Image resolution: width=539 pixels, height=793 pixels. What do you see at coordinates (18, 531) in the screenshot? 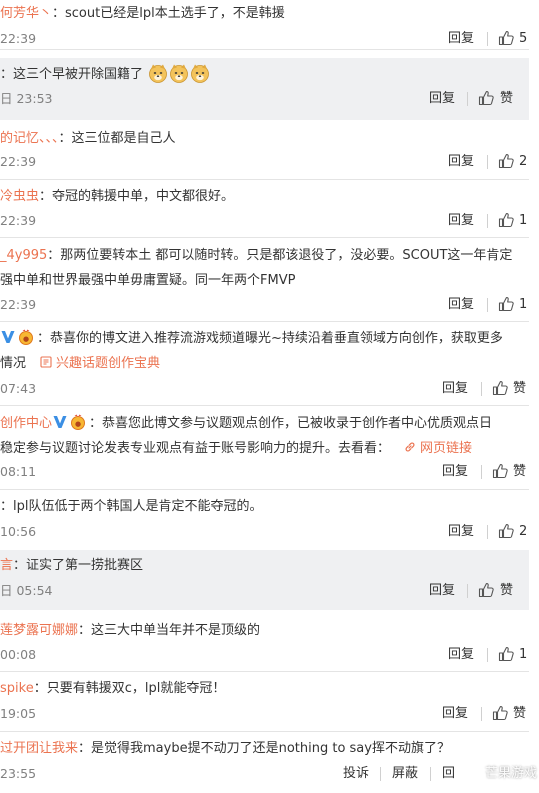
I see `comment-time: 10:56` at bounding box center [18, 531].